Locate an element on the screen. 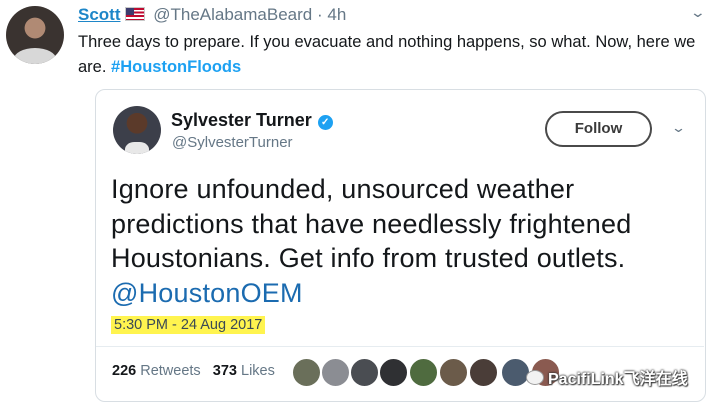  author-name: Scott is located at coordinates (99, 14).